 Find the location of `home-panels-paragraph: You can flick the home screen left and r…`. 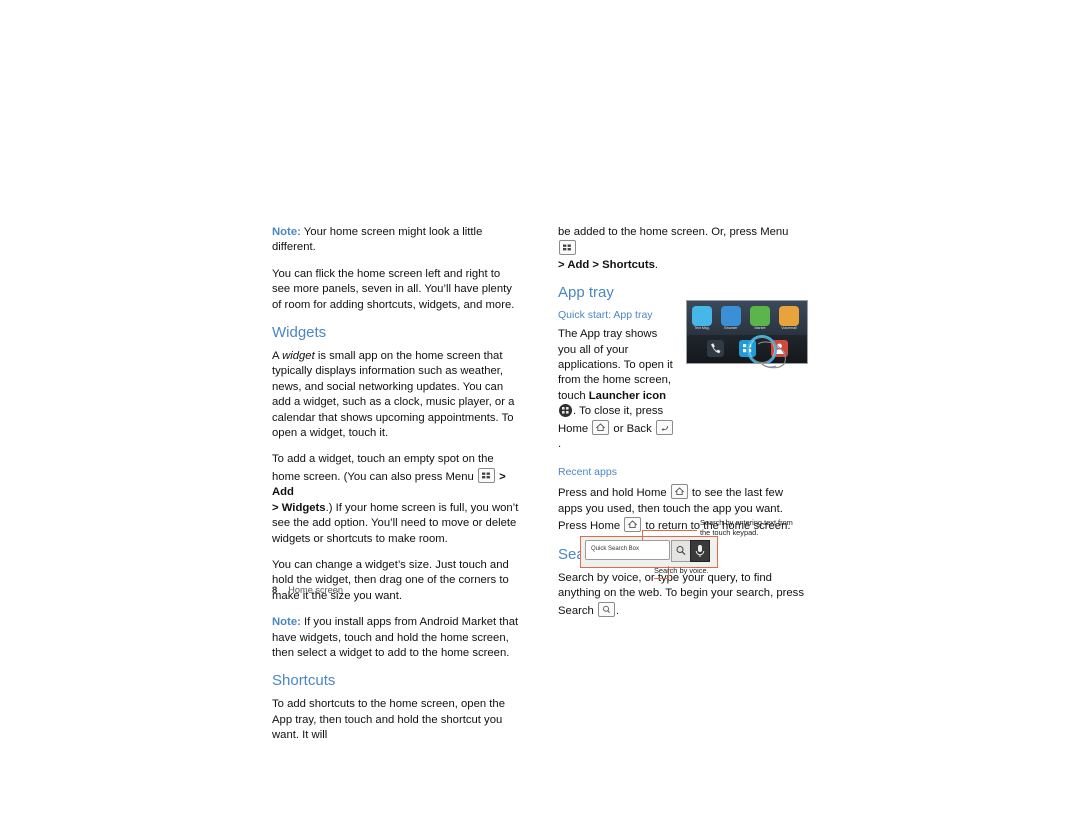

home-panels-paragraph: You can flick the home screen left and r… is located at coordinates (393, 289).